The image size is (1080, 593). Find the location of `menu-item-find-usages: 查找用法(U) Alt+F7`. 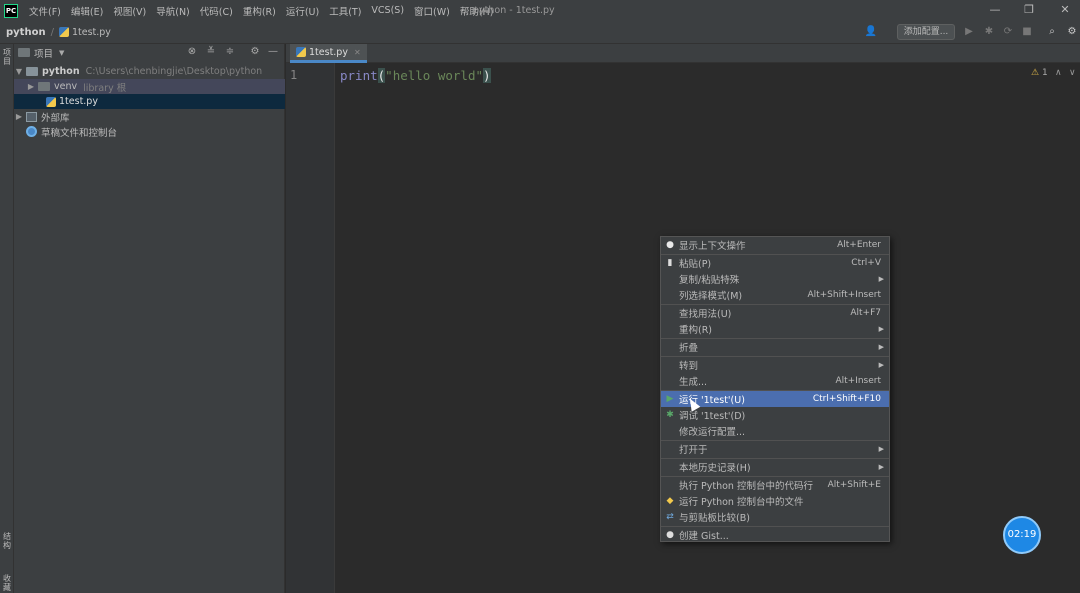

menu-item-find-usages: 查找用法(U) Alt+F7 is located at coordinates (775, 313).